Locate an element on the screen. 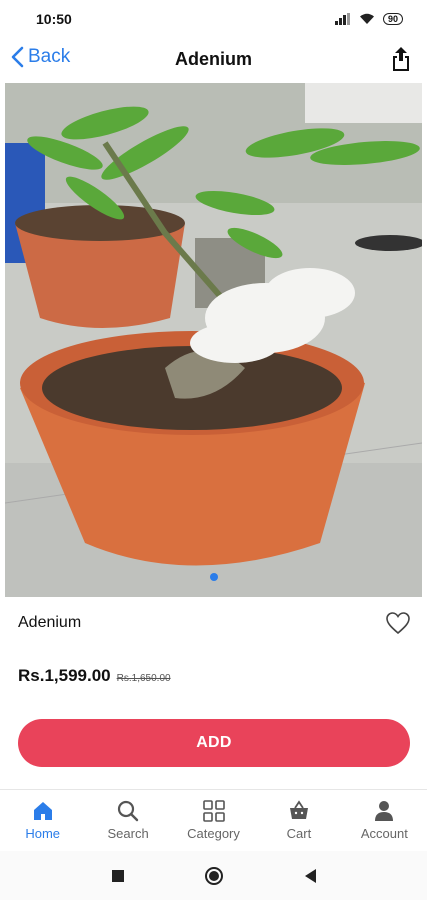 The height and width of the screenshot is (900, 427). wifi-icon is located at coordinates (366, 18).